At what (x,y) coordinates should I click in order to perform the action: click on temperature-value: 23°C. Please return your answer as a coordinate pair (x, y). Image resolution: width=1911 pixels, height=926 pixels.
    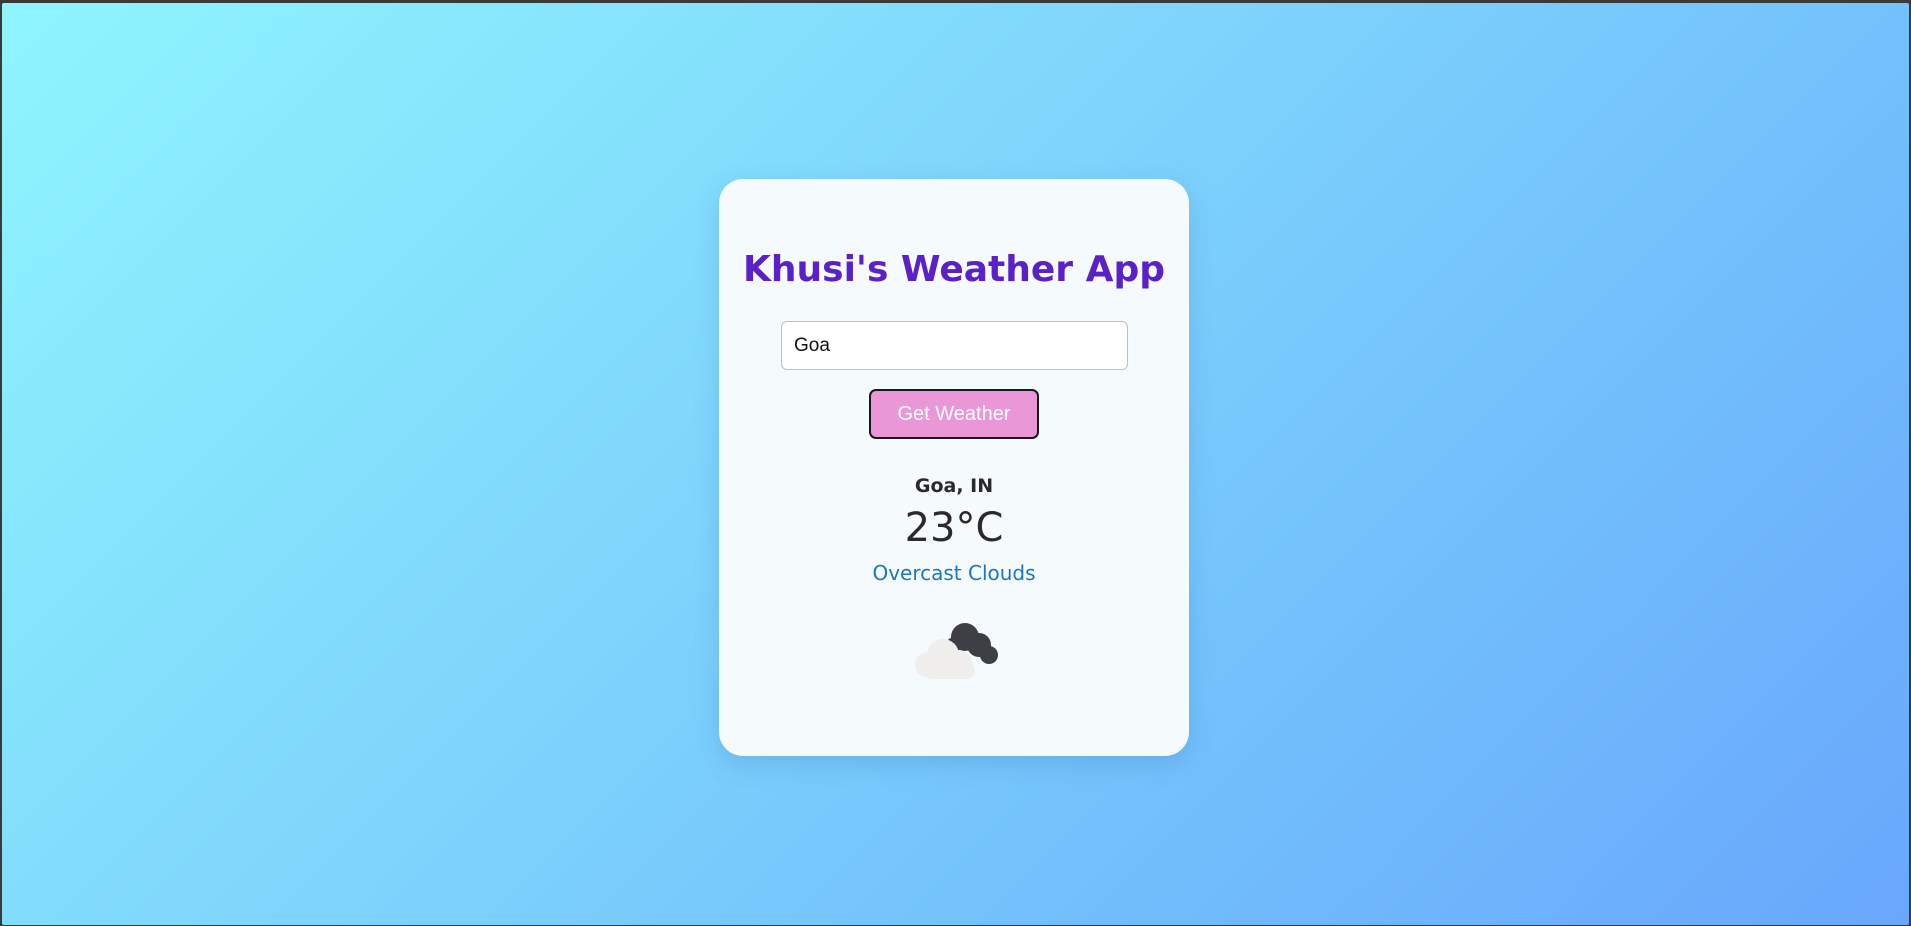
    Looking at the image, I should click on (954, 528).